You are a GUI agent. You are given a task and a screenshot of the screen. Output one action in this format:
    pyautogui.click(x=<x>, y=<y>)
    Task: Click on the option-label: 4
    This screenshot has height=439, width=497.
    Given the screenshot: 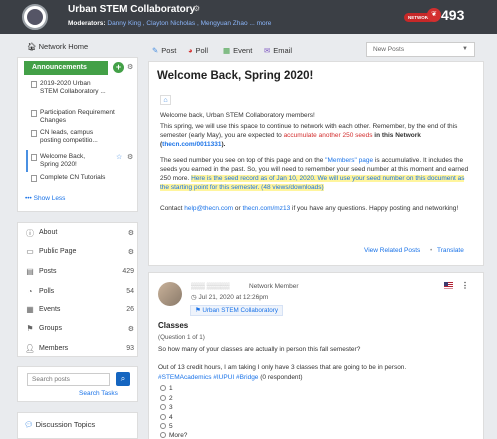 What is the action you would take?
    pyautogui.click(x=171, y=417)
    